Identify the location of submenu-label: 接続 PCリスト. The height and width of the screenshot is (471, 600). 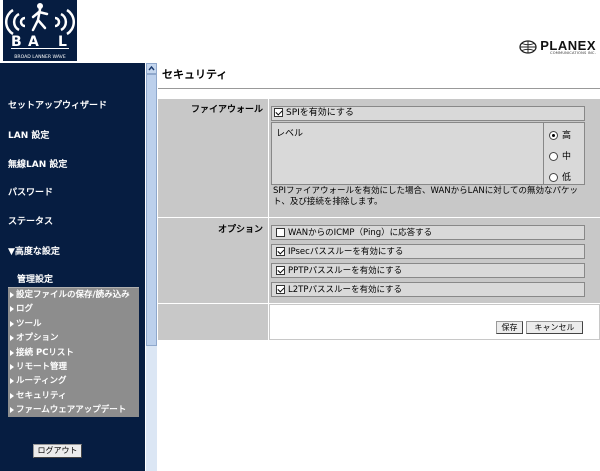
(45, 352).